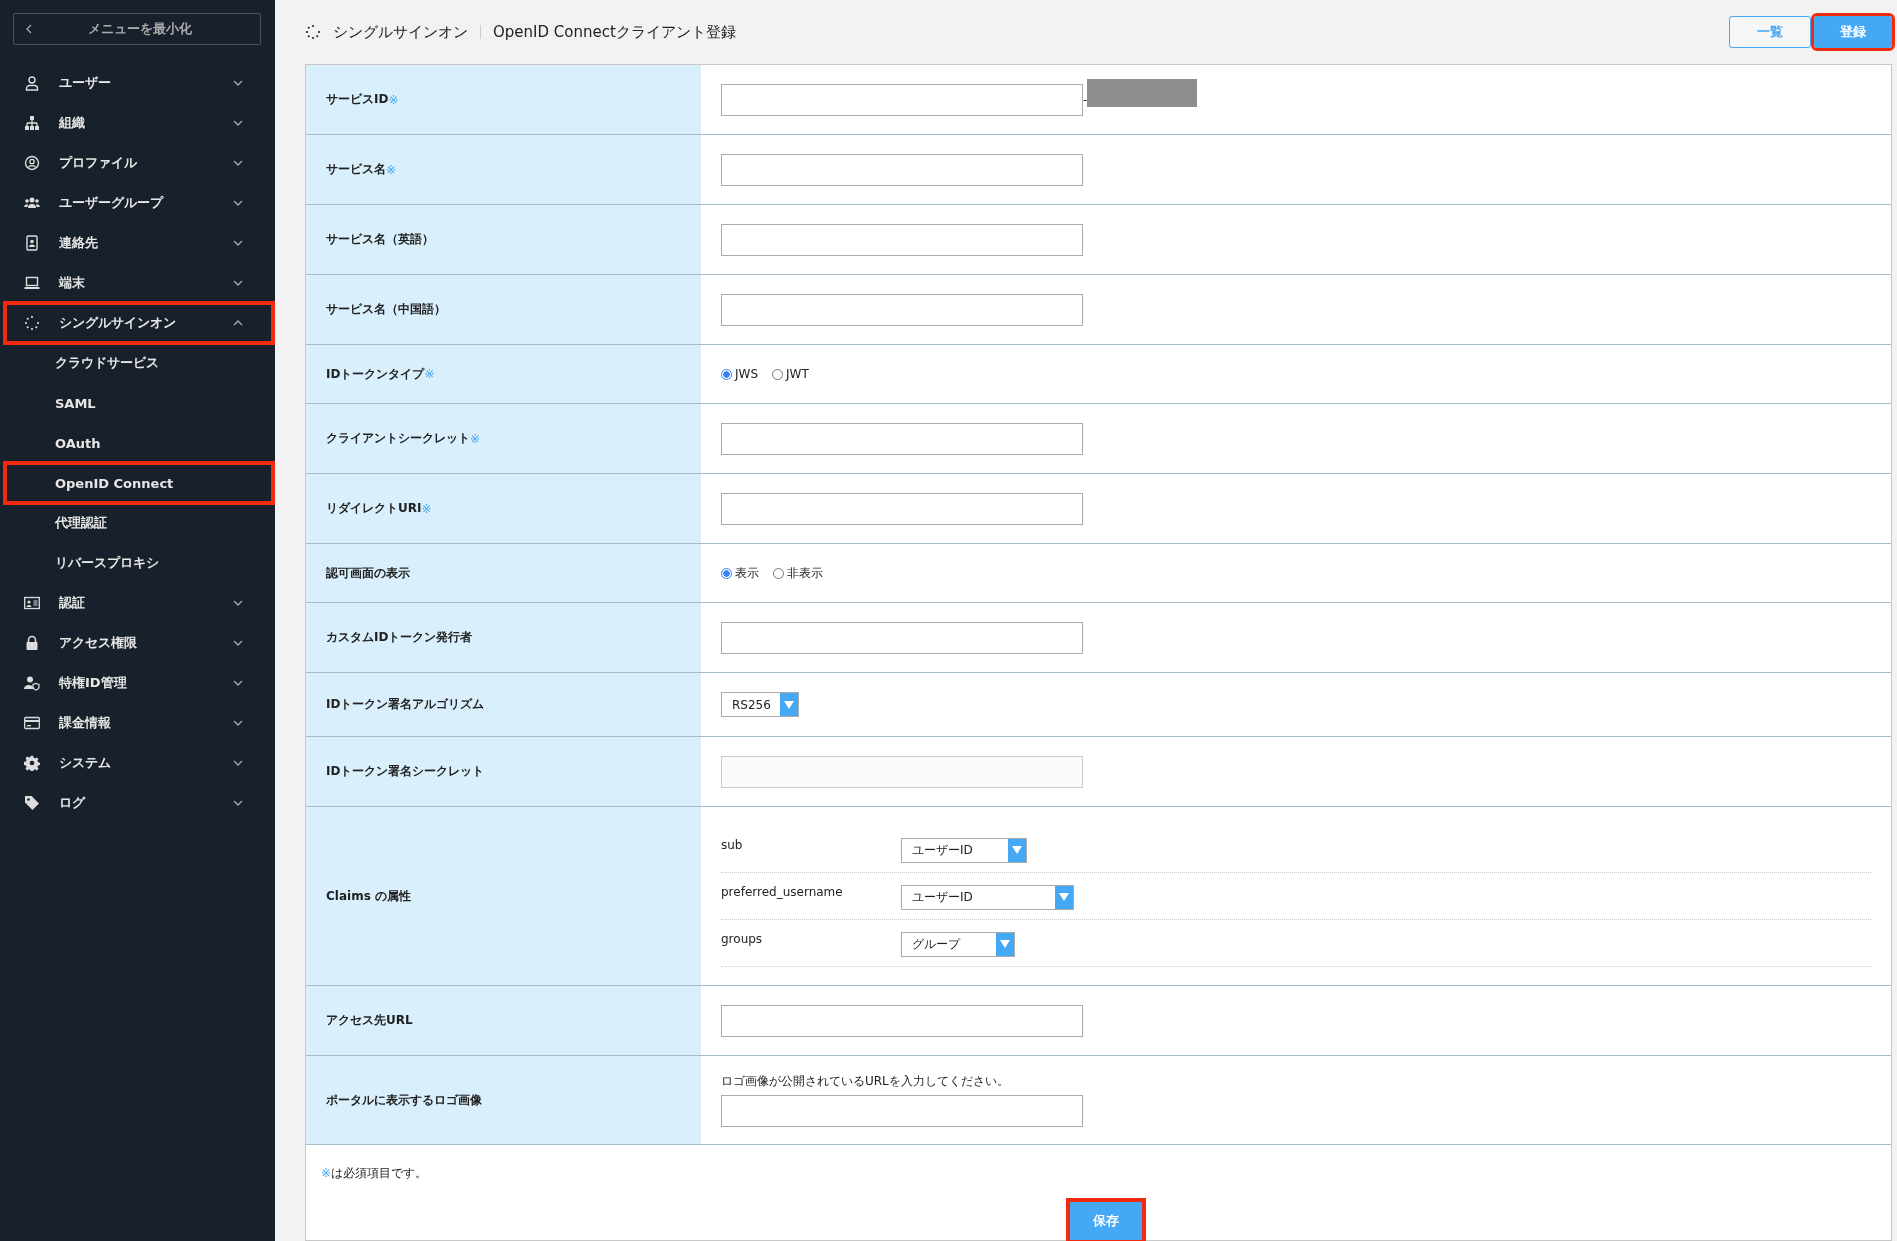 The width and height of the screenshot is (1897, 1241). I want to click on radio-option: 表示, so click(740, 573).